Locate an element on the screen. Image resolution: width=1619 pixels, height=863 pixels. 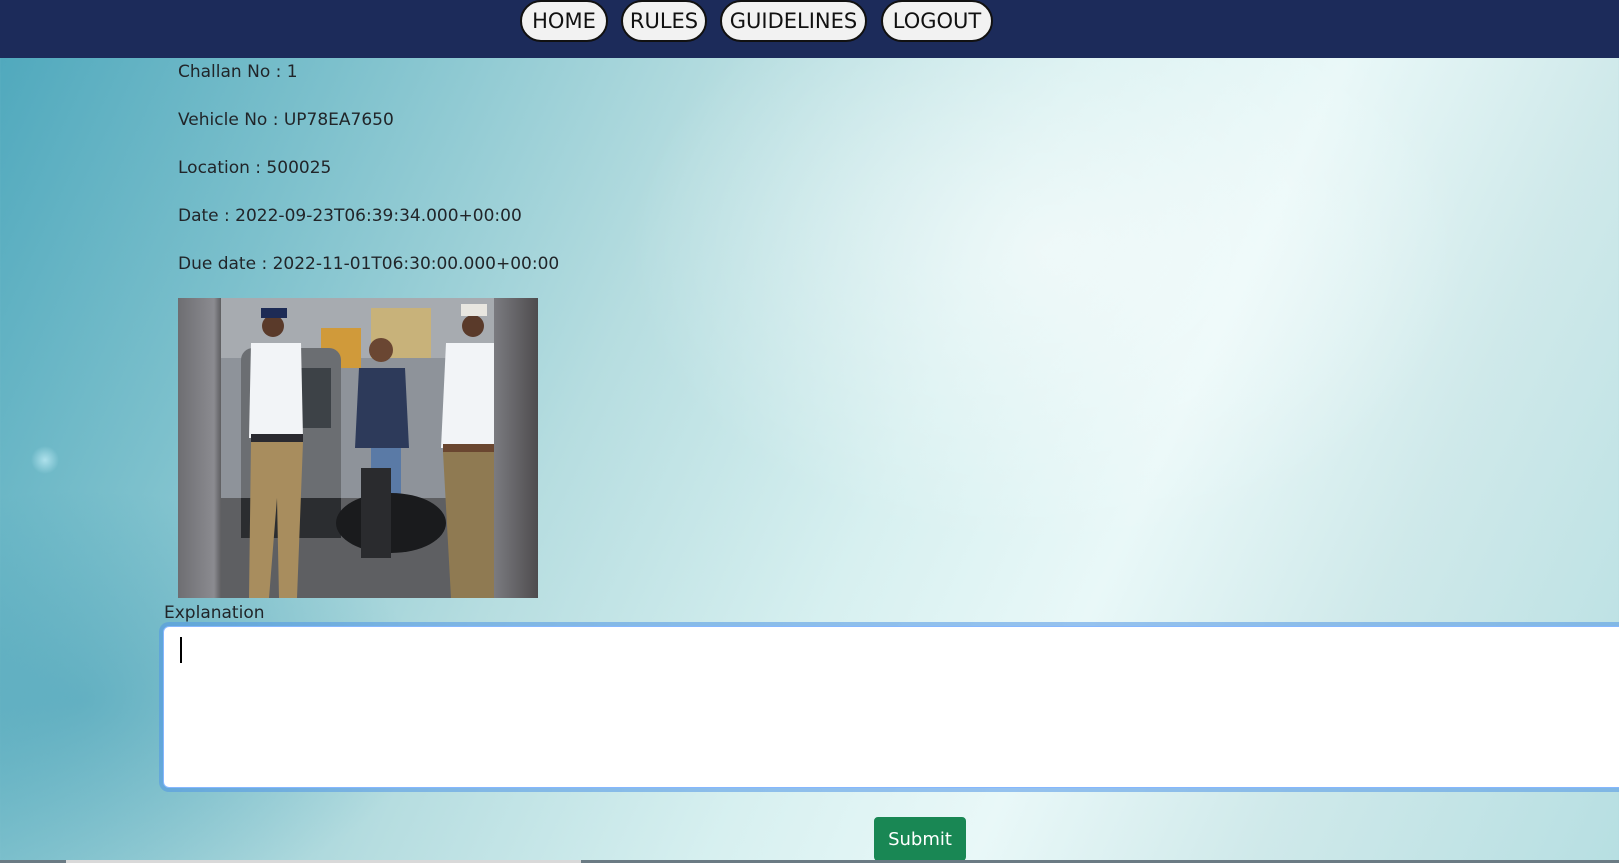
vehicle-number: Vehicle No : UP78EA7650 is located at coordinates (286, 120).